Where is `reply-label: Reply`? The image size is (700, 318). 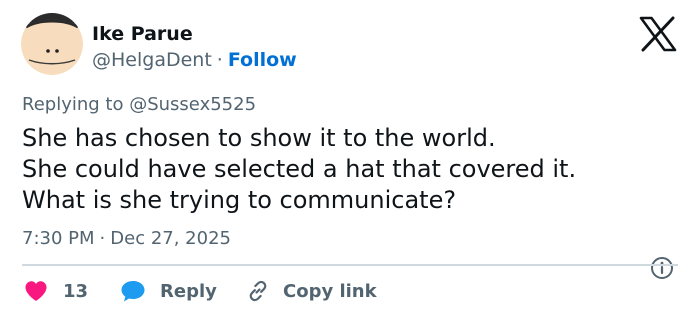 reply-label: Reply is located at coordinates (188, 291).